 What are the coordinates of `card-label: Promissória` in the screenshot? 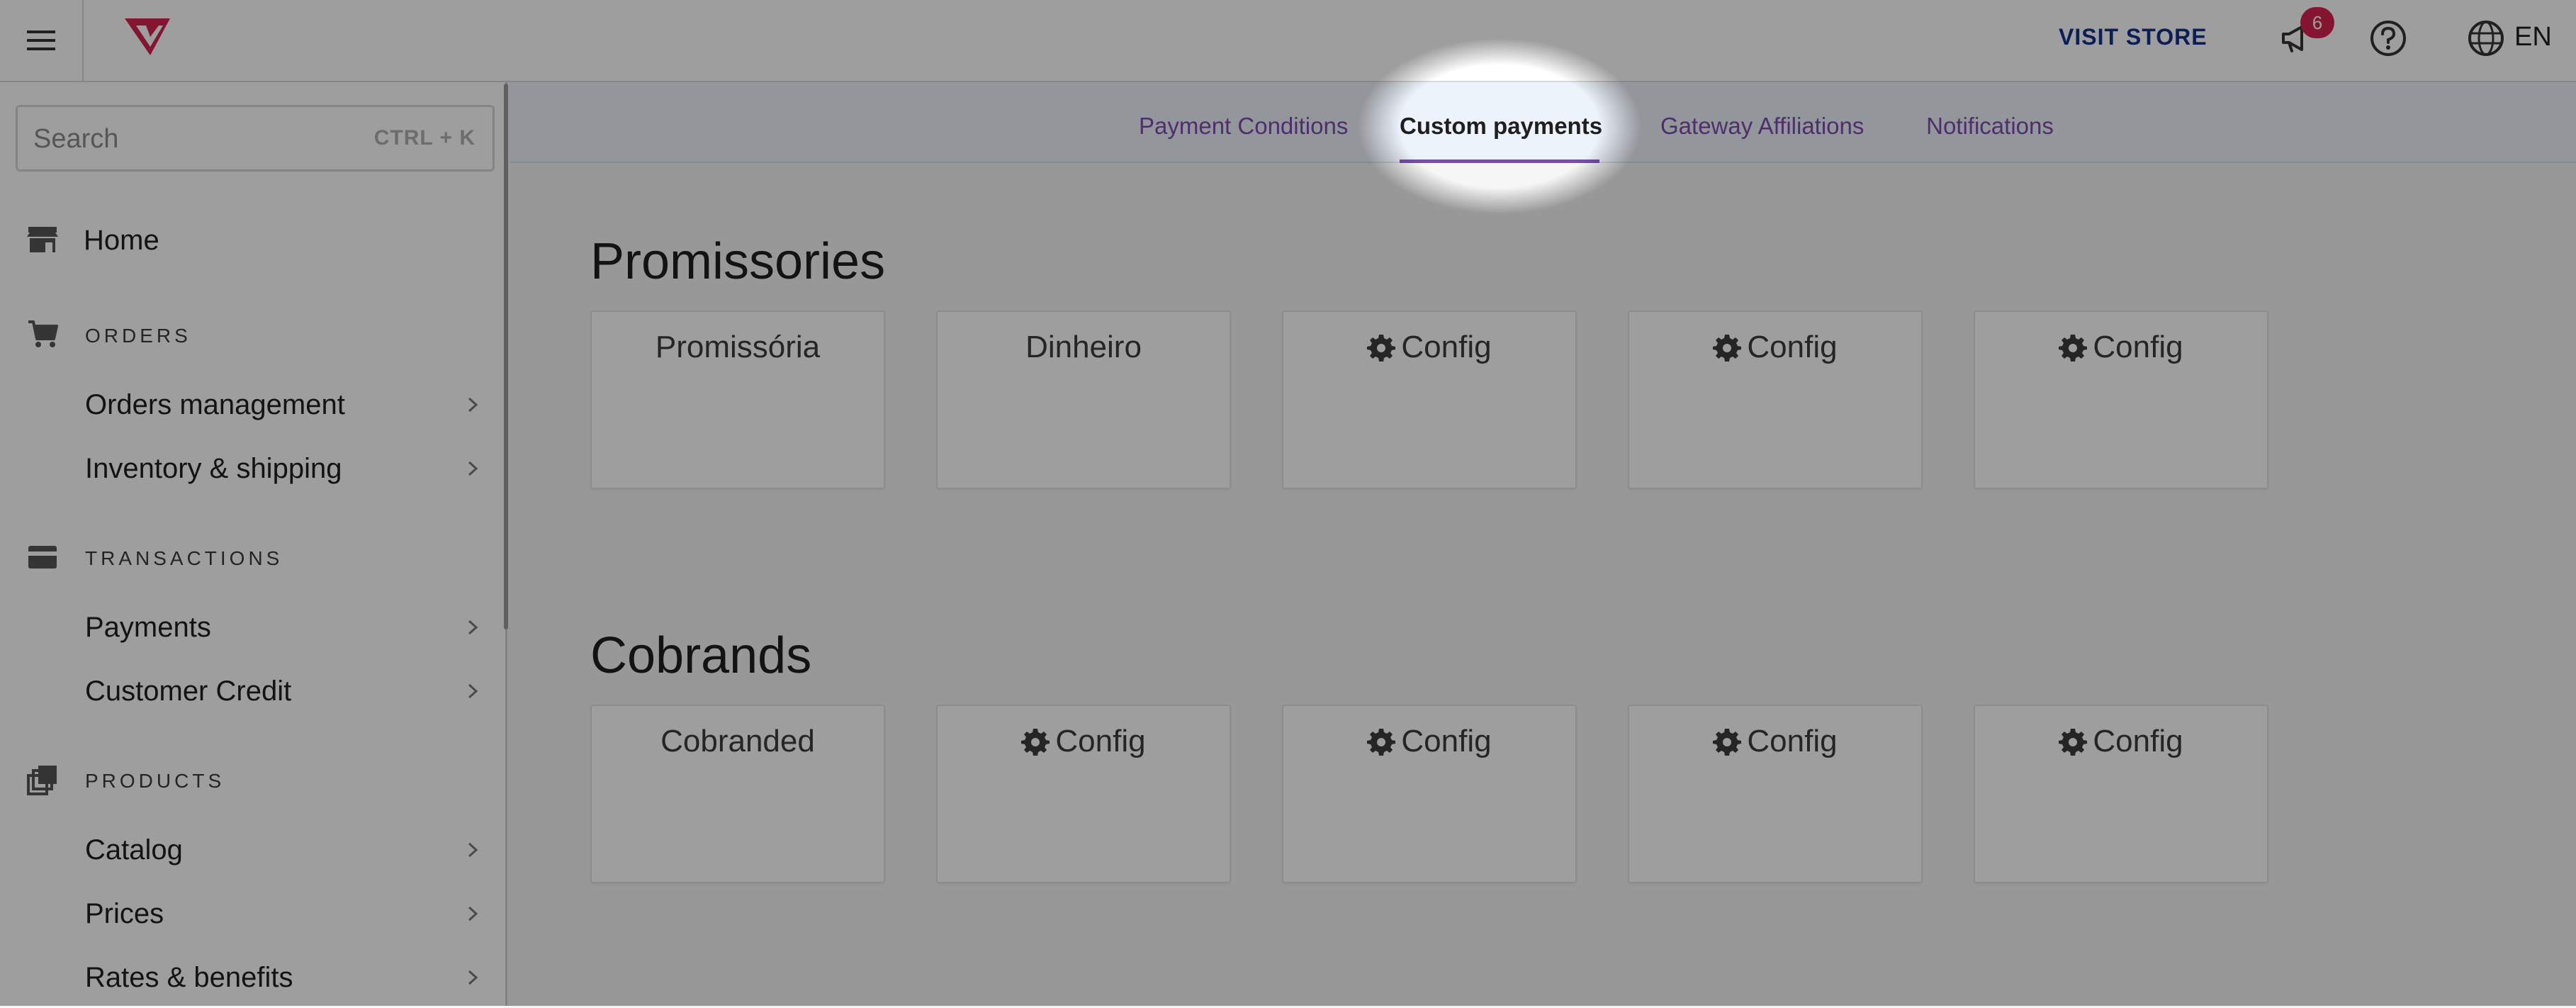 It's located at (738, 347).